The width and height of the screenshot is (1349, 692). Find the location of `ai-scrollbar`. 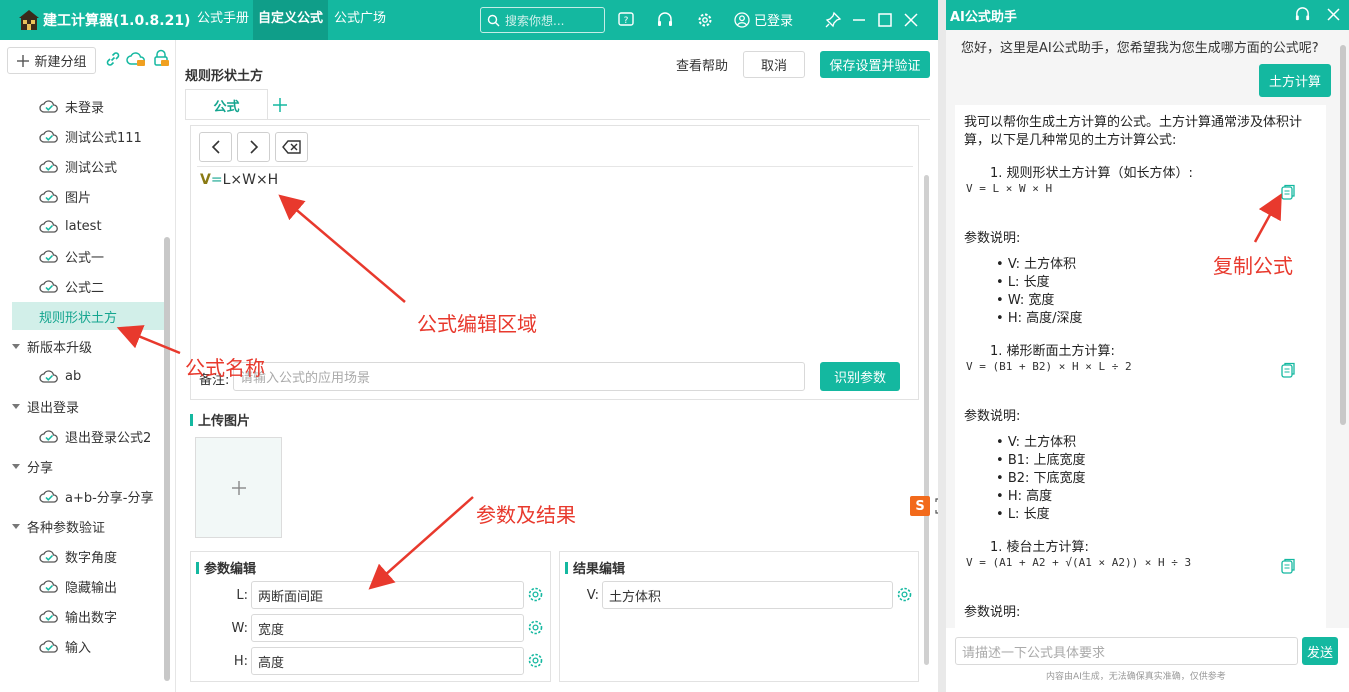

ai-scrollbar is located at coordinates (1343, 235).